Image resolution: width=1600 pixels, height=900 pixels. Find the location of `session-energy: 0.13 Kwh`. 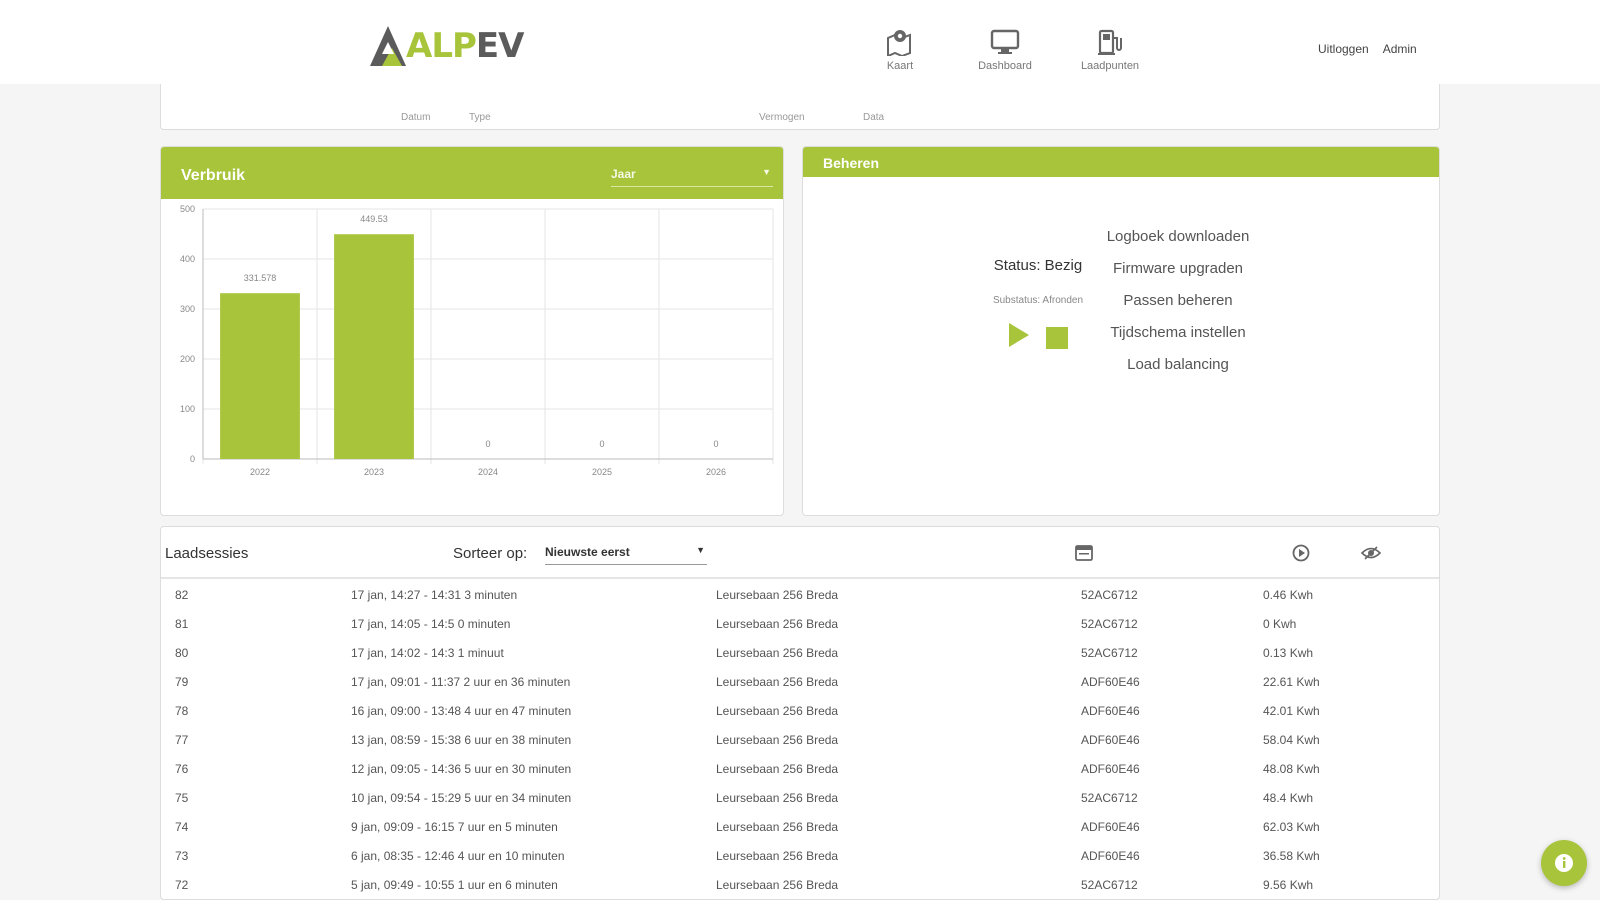

session-energy: 0.13 Kwh is located at coordinates (1288, 653).